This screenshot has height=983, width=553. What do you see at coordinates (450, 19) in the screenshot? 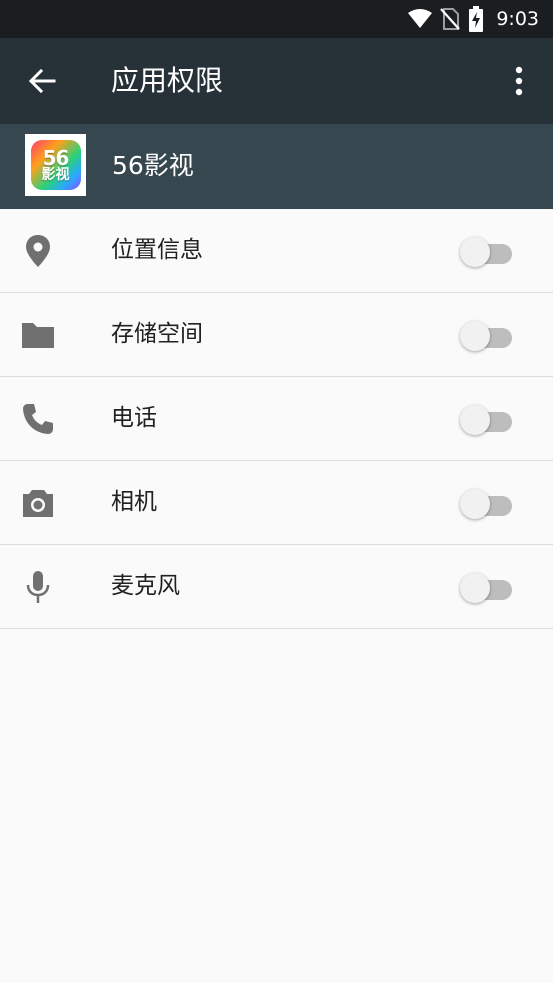
I see `no-sim-icon` at bounding box center [450, 19].